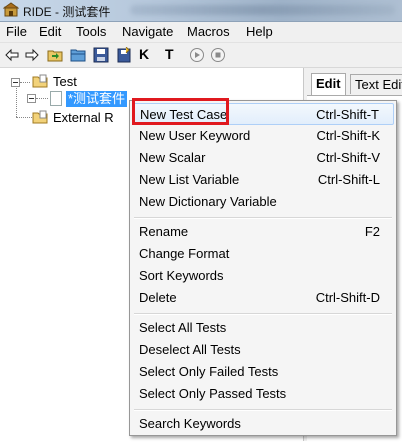 The width and height of the screenshot is (402, 442). I want to click on menu-item-shortcut: Ctrl-Shift-L, so click(348, 179).